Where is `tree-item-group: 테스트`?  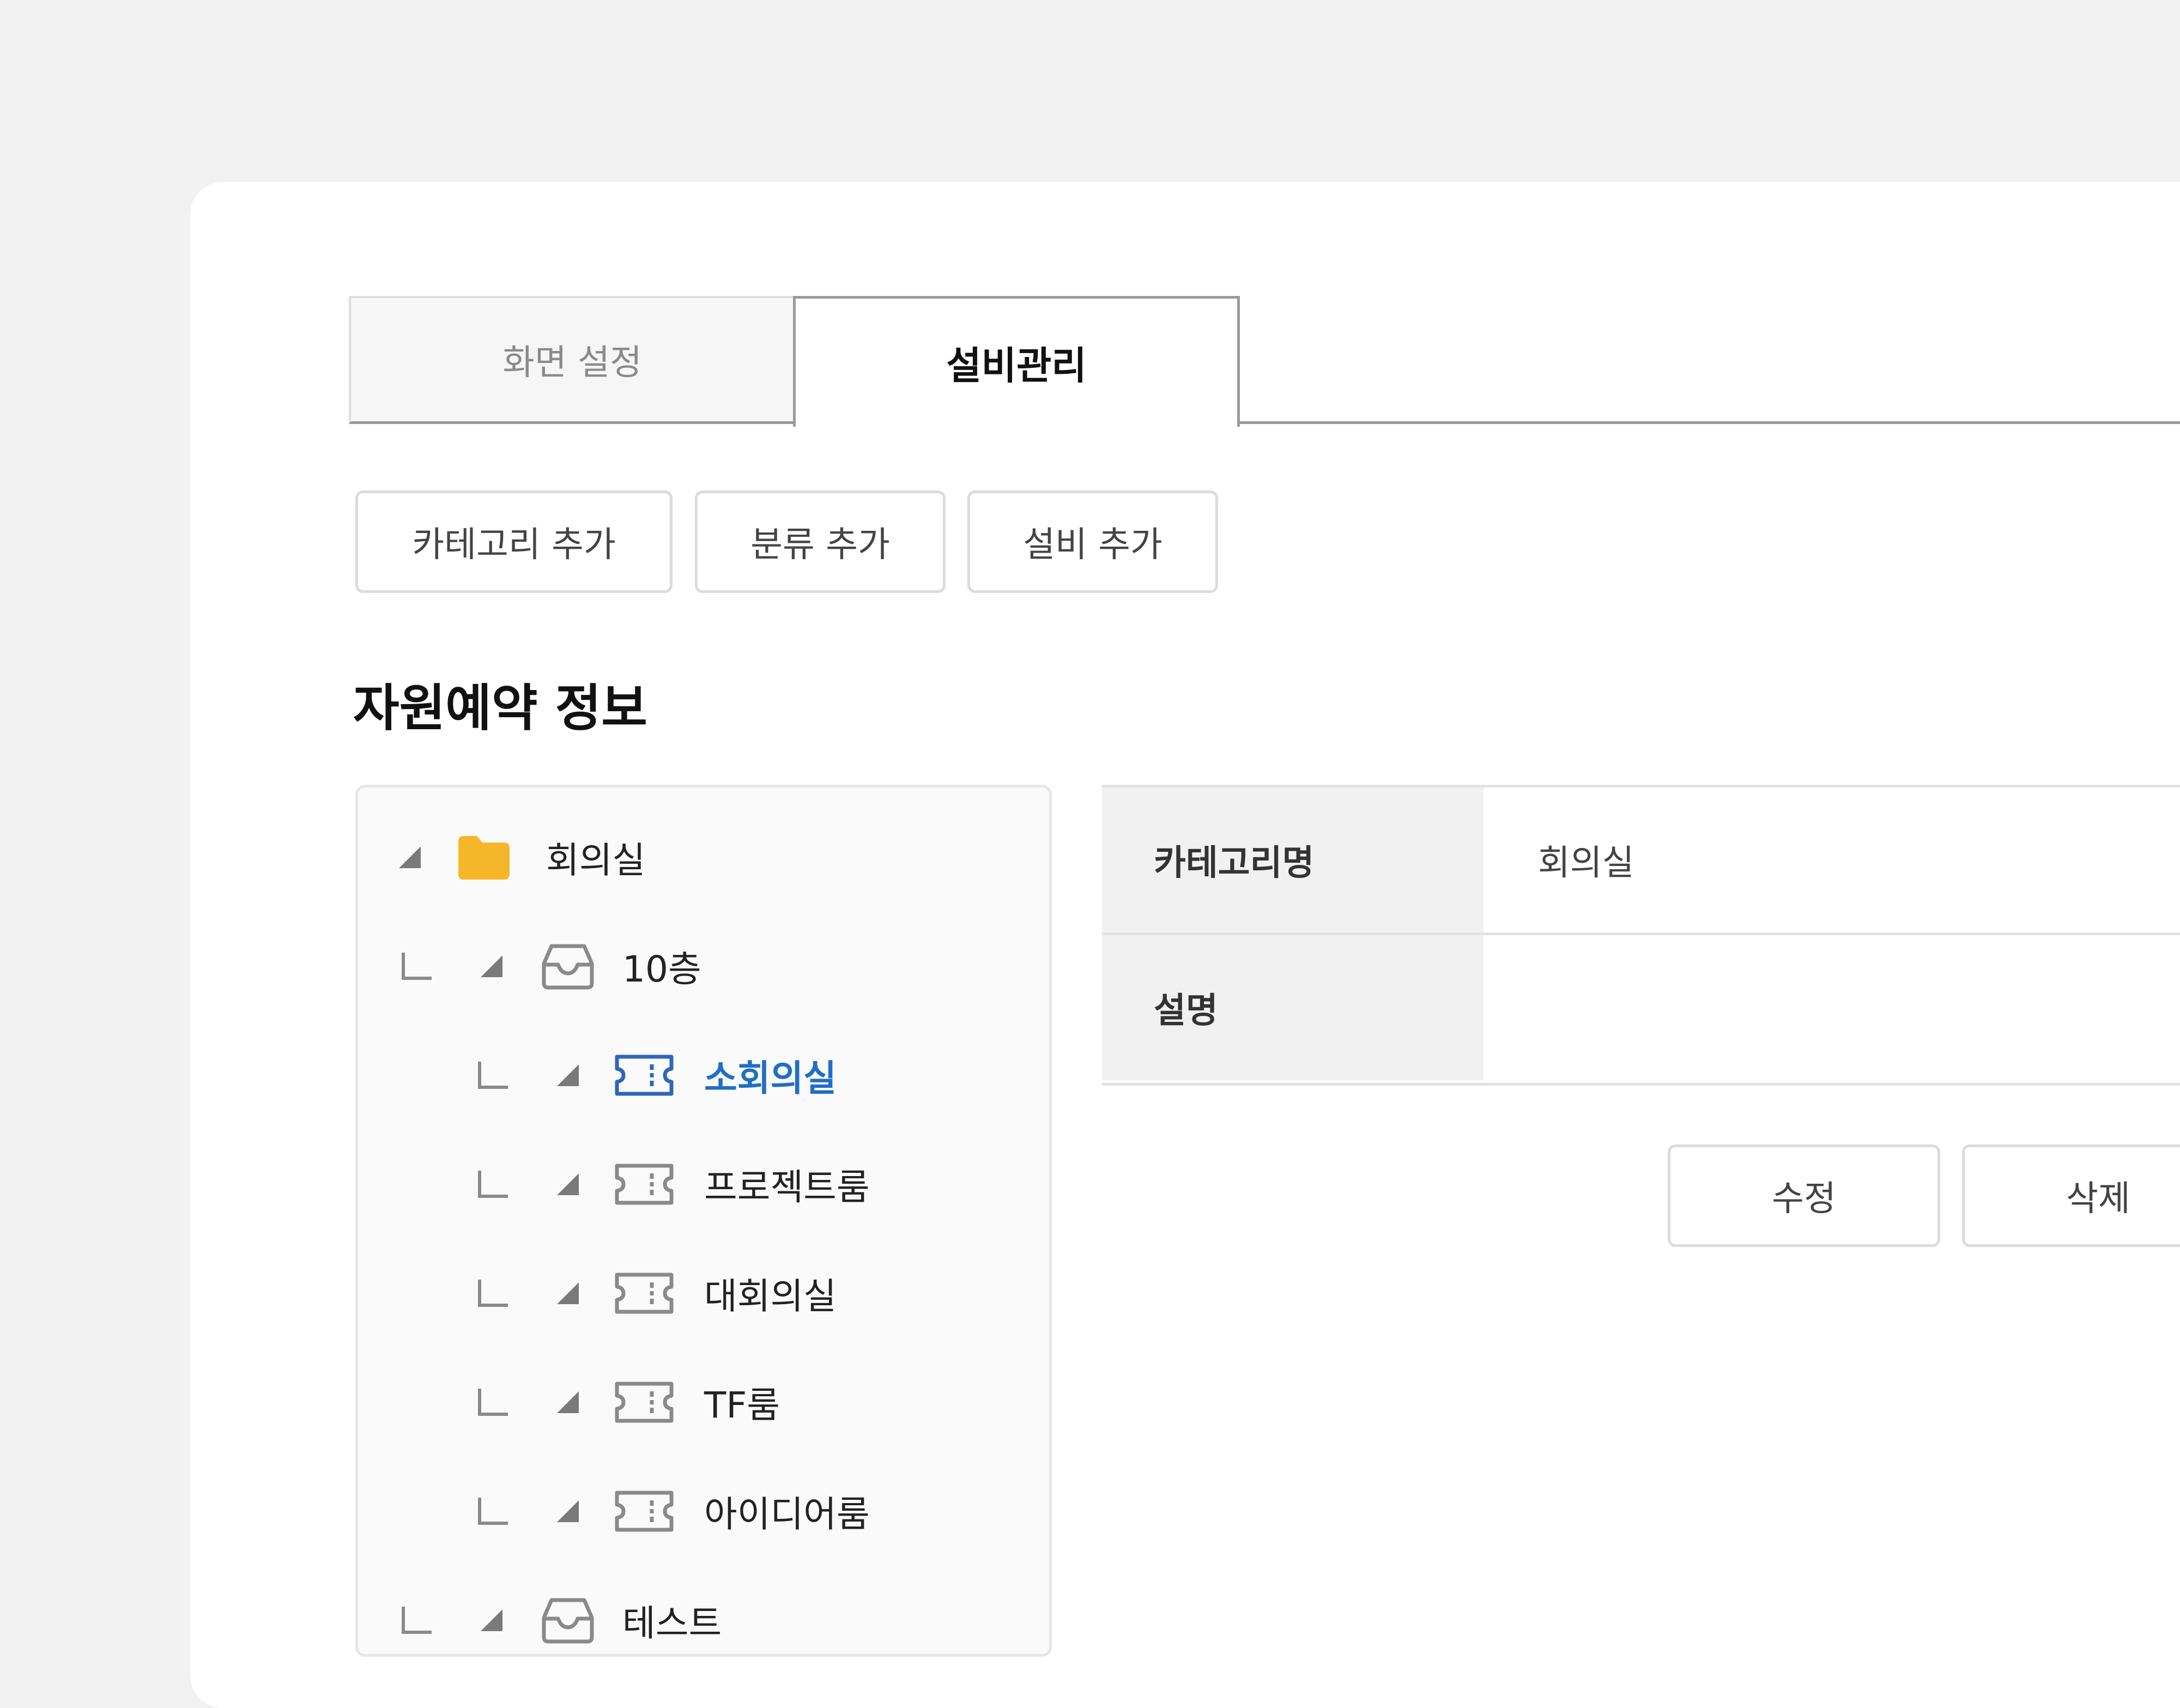 tree-item-group: 테스트 is located at coordinates (562, 1620).